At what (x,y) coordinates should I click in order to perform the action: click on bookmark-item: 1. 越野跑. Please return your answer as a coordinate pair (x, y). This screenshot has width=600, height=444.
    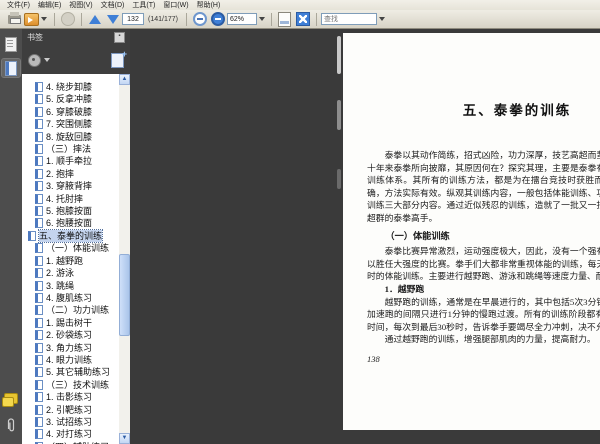
    Looking at the image, I should click on (70, 261).